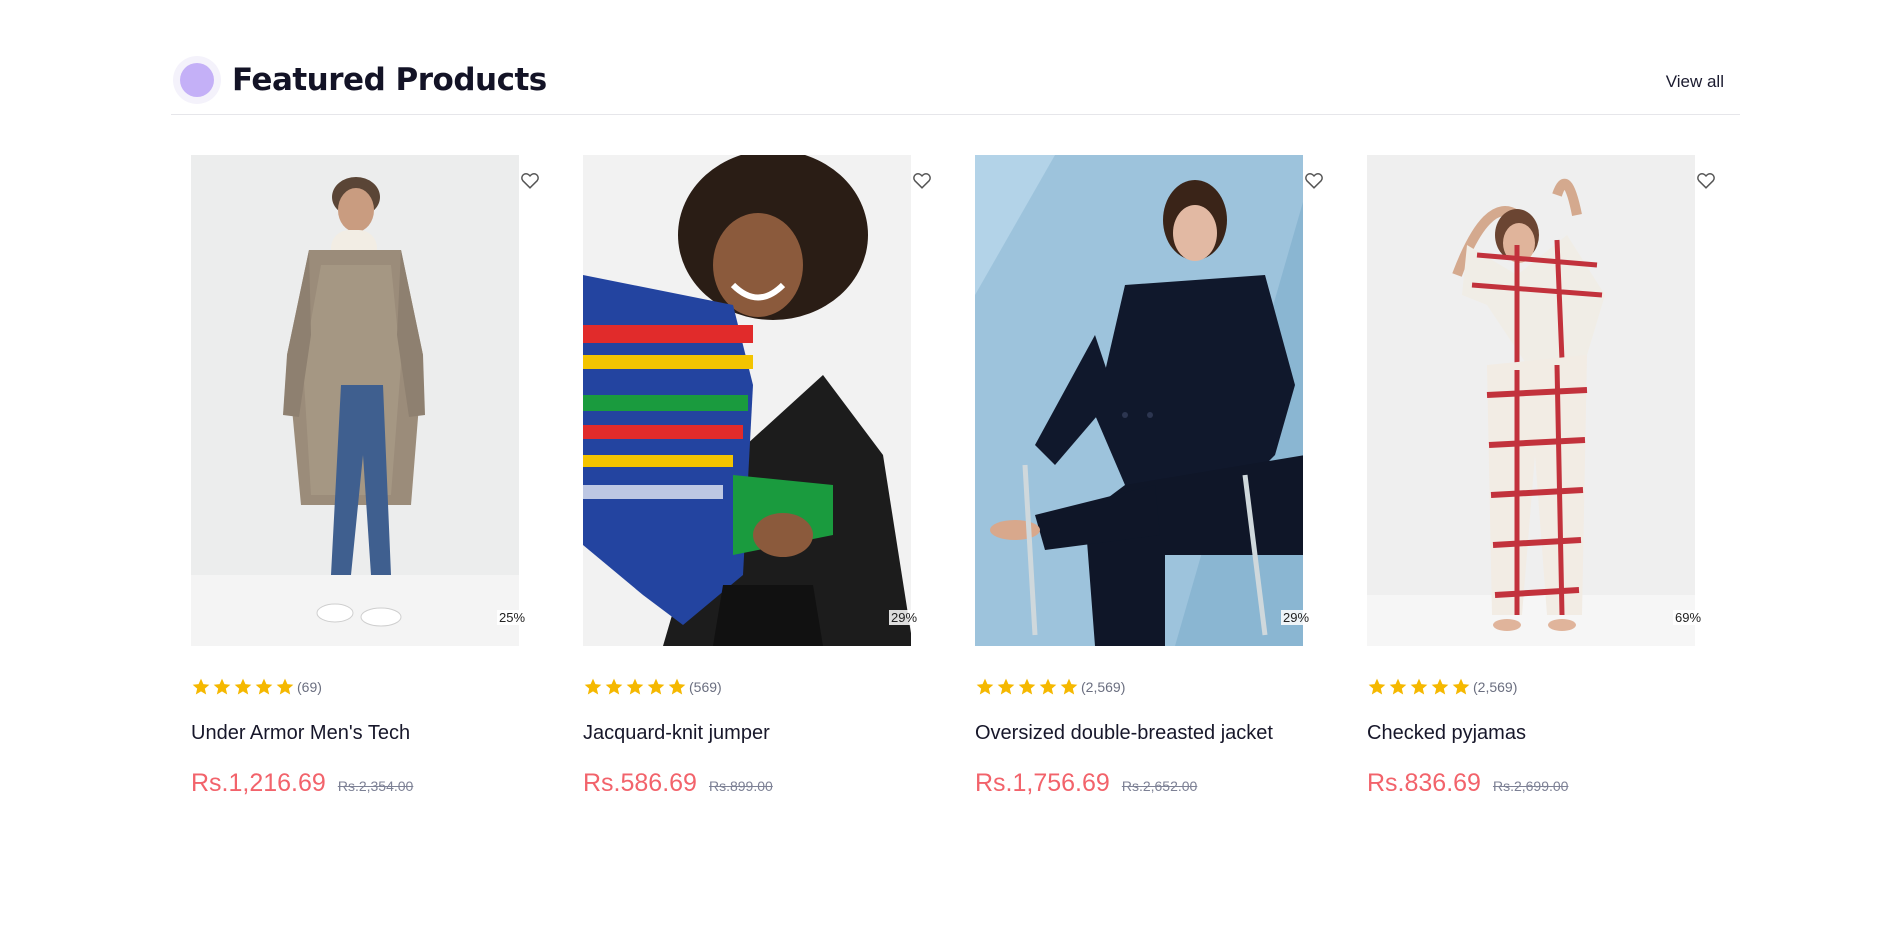 The width and height of the screenshot is (1897, 928). I want to click on view-all-link: View all, so click(1695, 82).